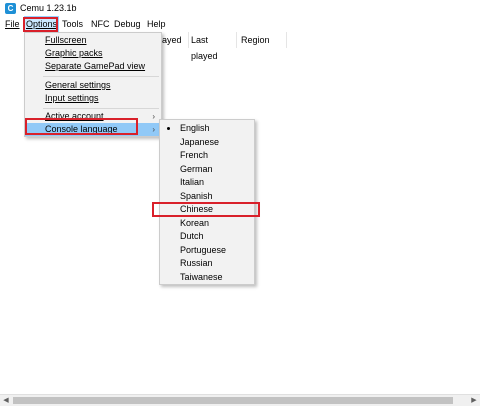 The height and width of the screenshot is (406, 480). What do you see at coordinates (212, 46) in the screenshot?
I see `column-header-last-played: Last played` at bounding box center [212, 46].